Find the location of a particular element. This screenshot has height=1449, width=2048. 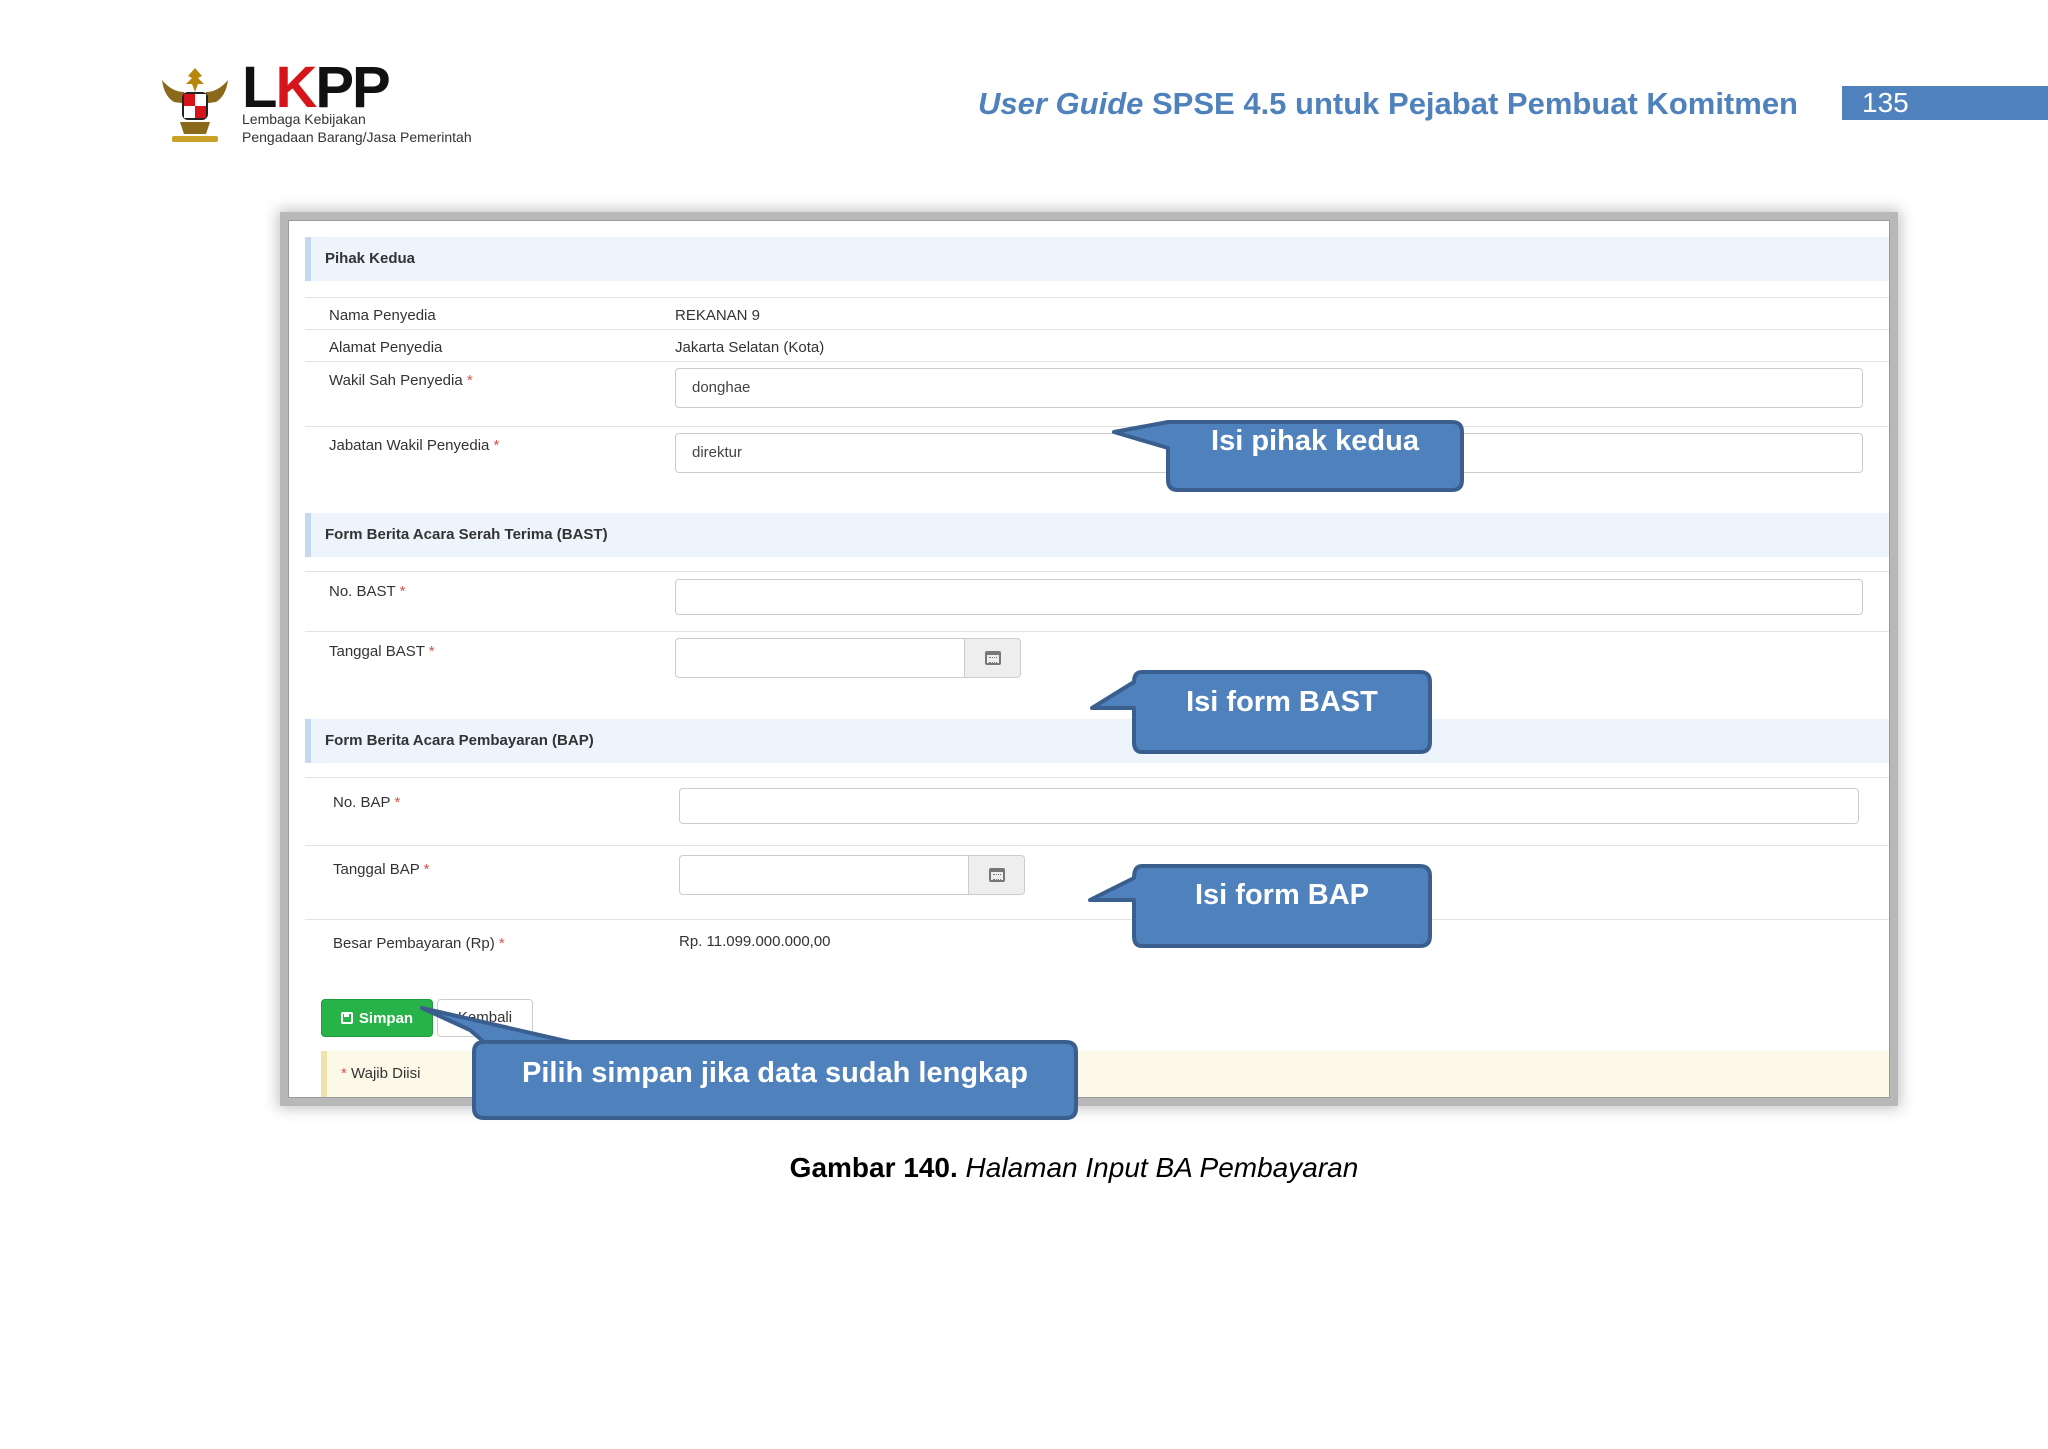

tanggal-bap-input is located at coordinates (824, 875).